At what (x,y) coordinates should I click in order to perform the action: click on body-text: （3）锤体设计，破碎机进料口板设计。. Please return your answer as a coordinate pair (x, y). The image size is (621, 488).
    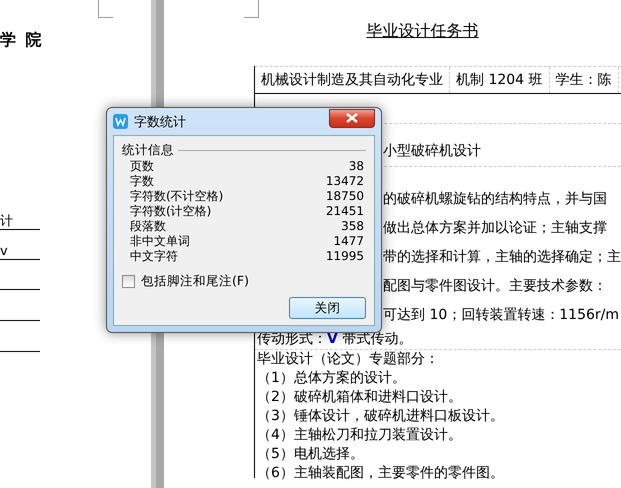
    Looking at the image, I should click on (380, 416).